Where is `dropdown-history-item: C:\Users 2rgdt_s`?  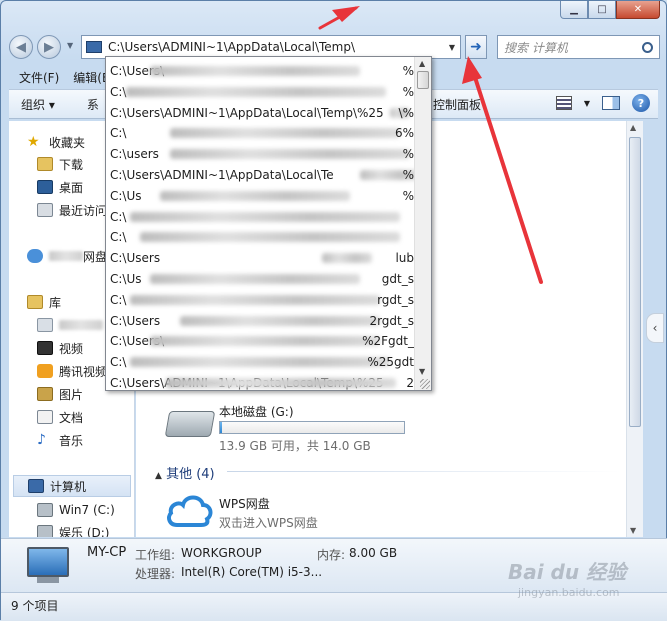
dropdown-history-item: C:\Users 2rgdt_s is located at coordinates (263, 321).